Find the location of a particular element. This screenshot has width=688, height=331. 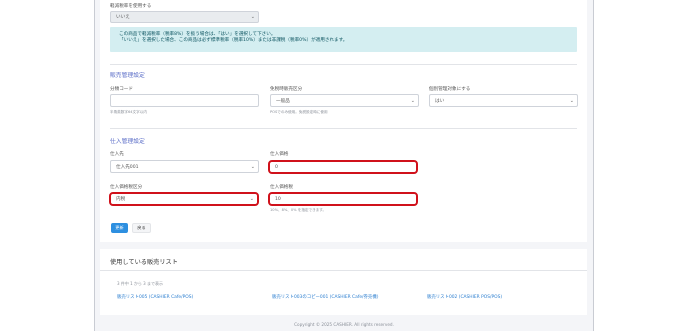

sales-list-link: 販売リスト002 (CASHIER POS/POS) is located at coordinates (464, 297).